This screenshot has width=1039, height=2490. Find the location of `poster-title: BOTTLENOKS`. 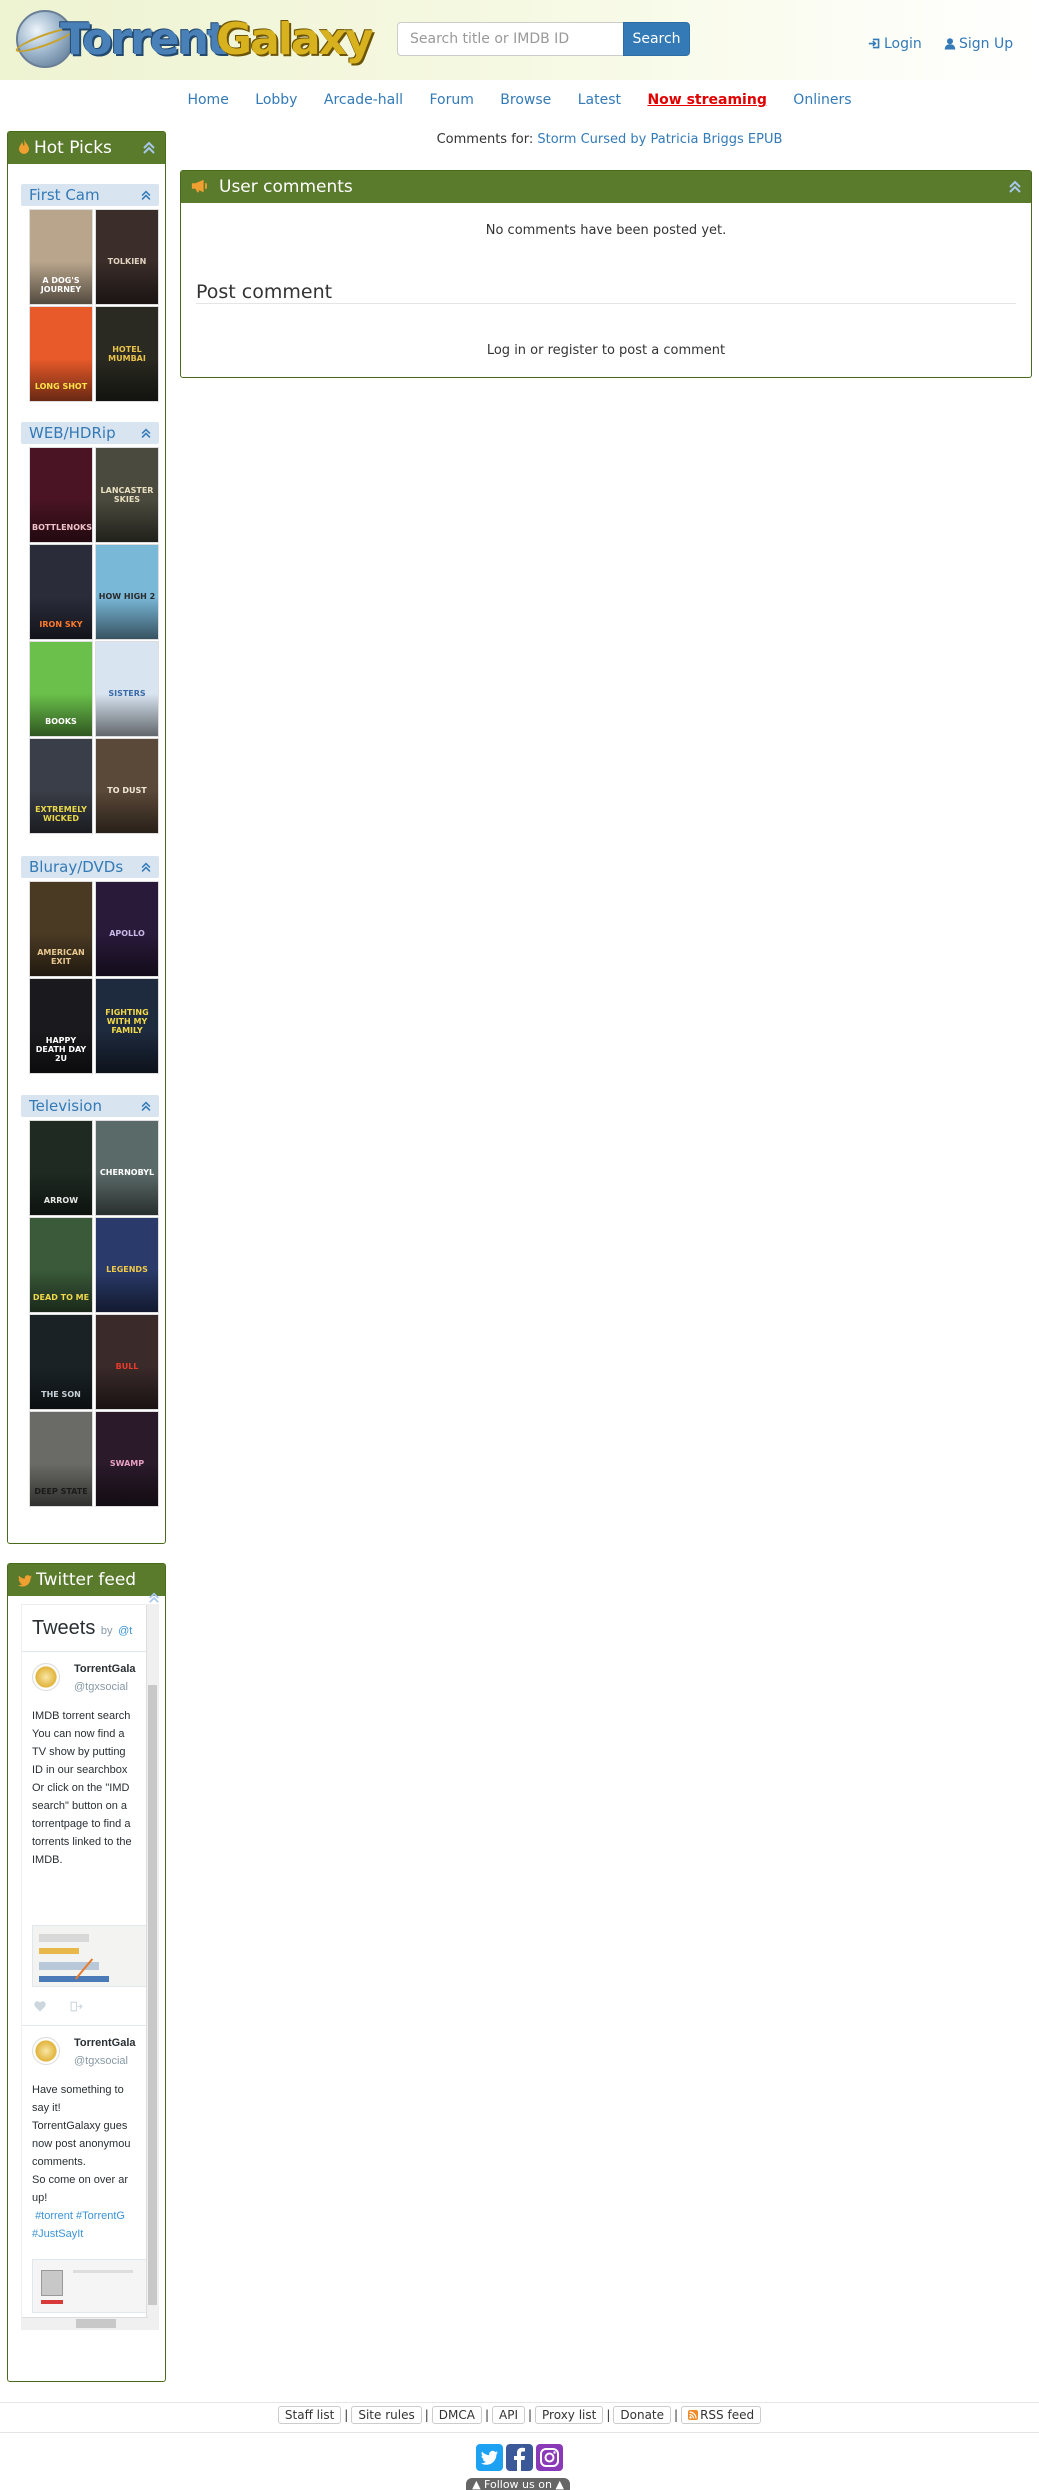

poster-title: BOTTLENOKS is located at coordinates (62, 527).